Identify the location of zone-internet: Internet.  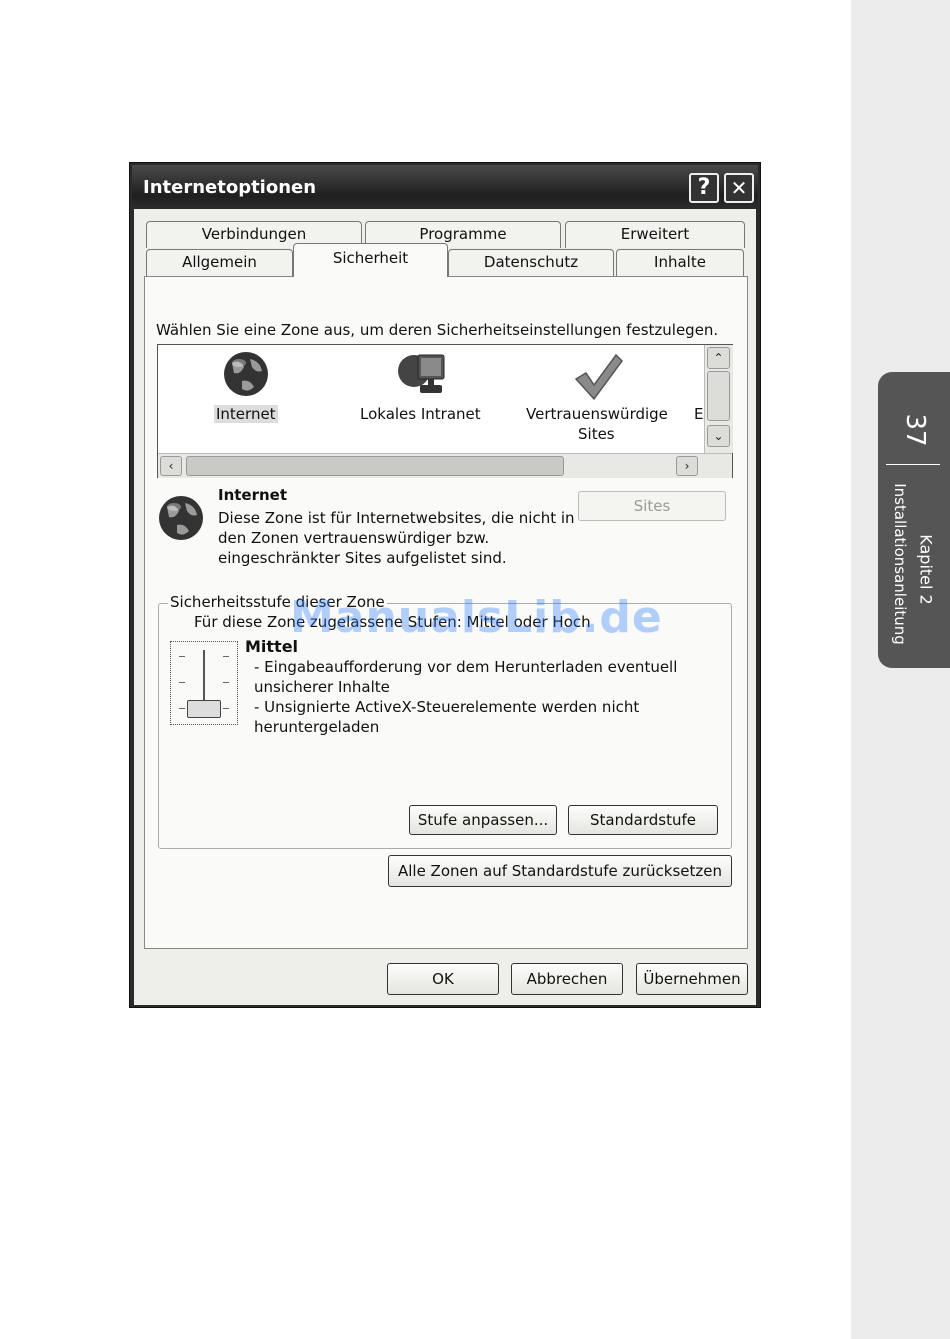
(246, 390).